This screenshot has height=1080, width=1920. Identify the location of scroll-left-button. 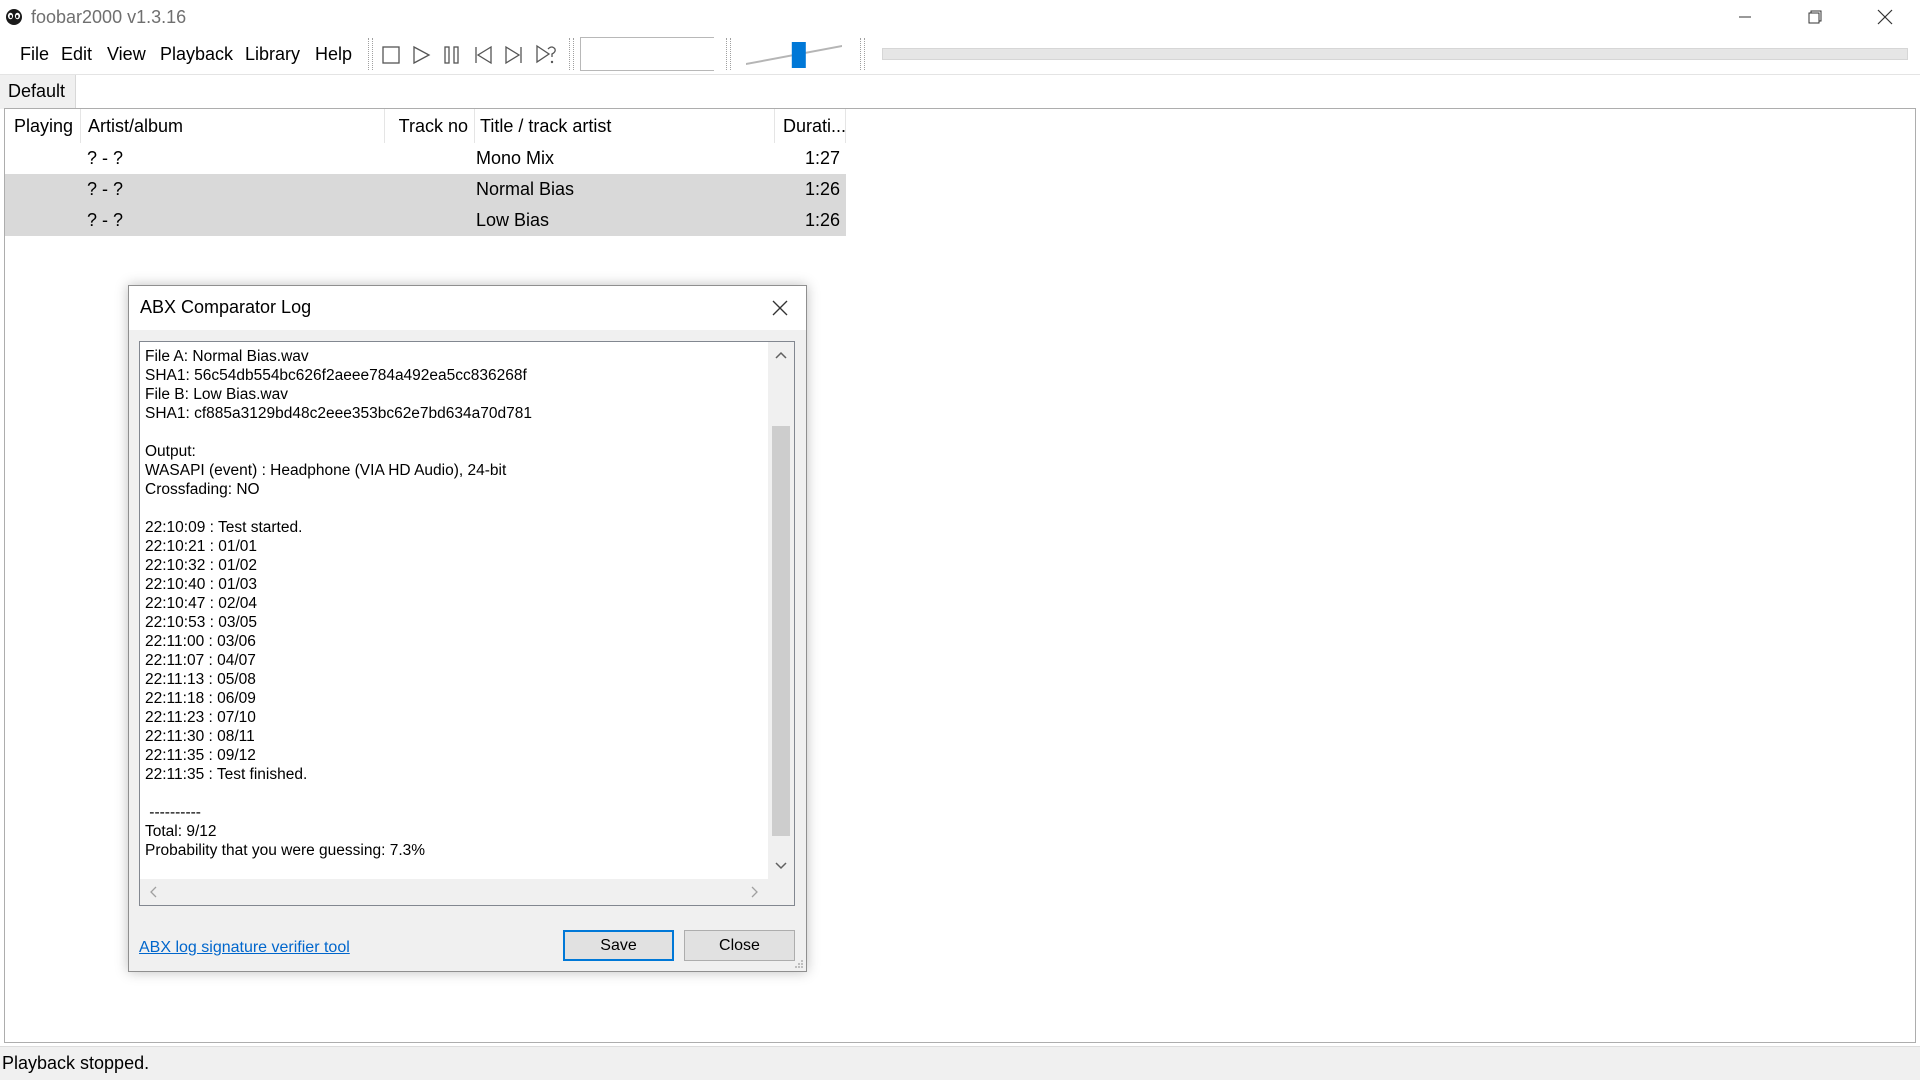
(153, 892).